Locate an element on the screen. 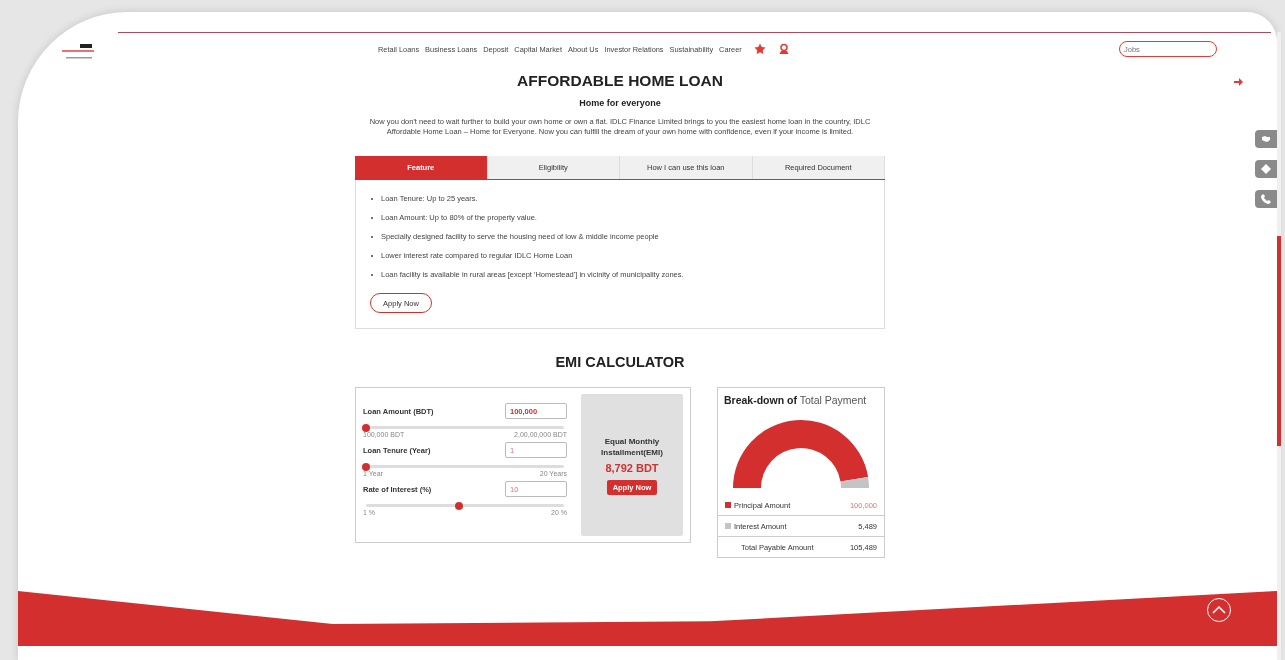 The image size is (1285, 660). arrow-right-icon is located at coordinates (1238, 82).